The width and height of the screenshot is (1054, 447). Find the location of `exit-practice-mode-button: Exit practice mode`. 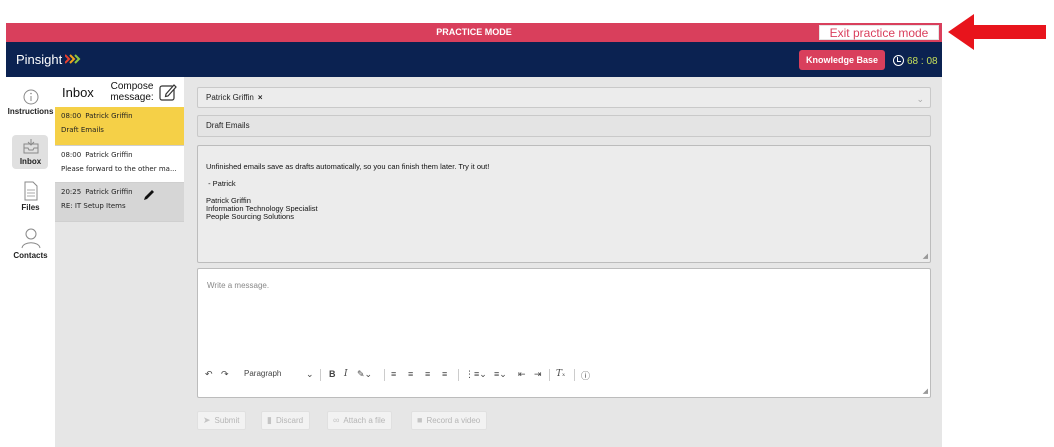

exit-practice-mode-button: Exit practice mode is located at coordinates (879, 32).